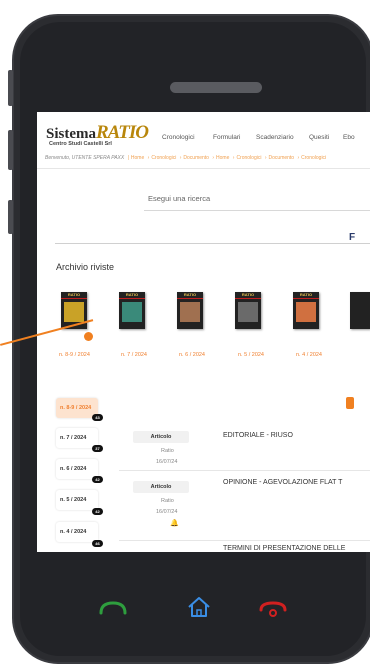 The width and height of the screenshot is (370, 664). Describe the element at coordinates (85, 158) in the screenshot. I see `welcome-text: Benvenuto, UTENTE SPERA PAXX` at that location.